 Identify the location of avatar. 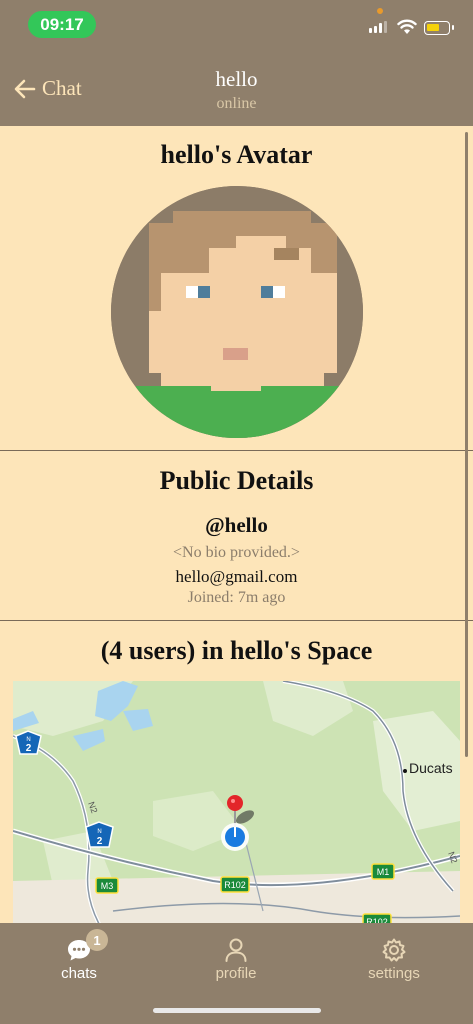
(237, 312).